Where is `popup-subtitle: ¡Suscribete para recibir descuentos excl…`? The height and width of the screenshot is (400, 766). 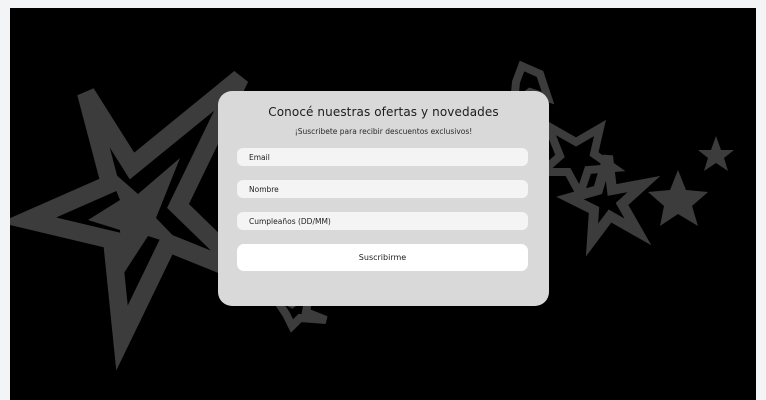
popup-subtitle: ¡Suscribete para recibir descuentos excl… is located at coordinates (383, 131).